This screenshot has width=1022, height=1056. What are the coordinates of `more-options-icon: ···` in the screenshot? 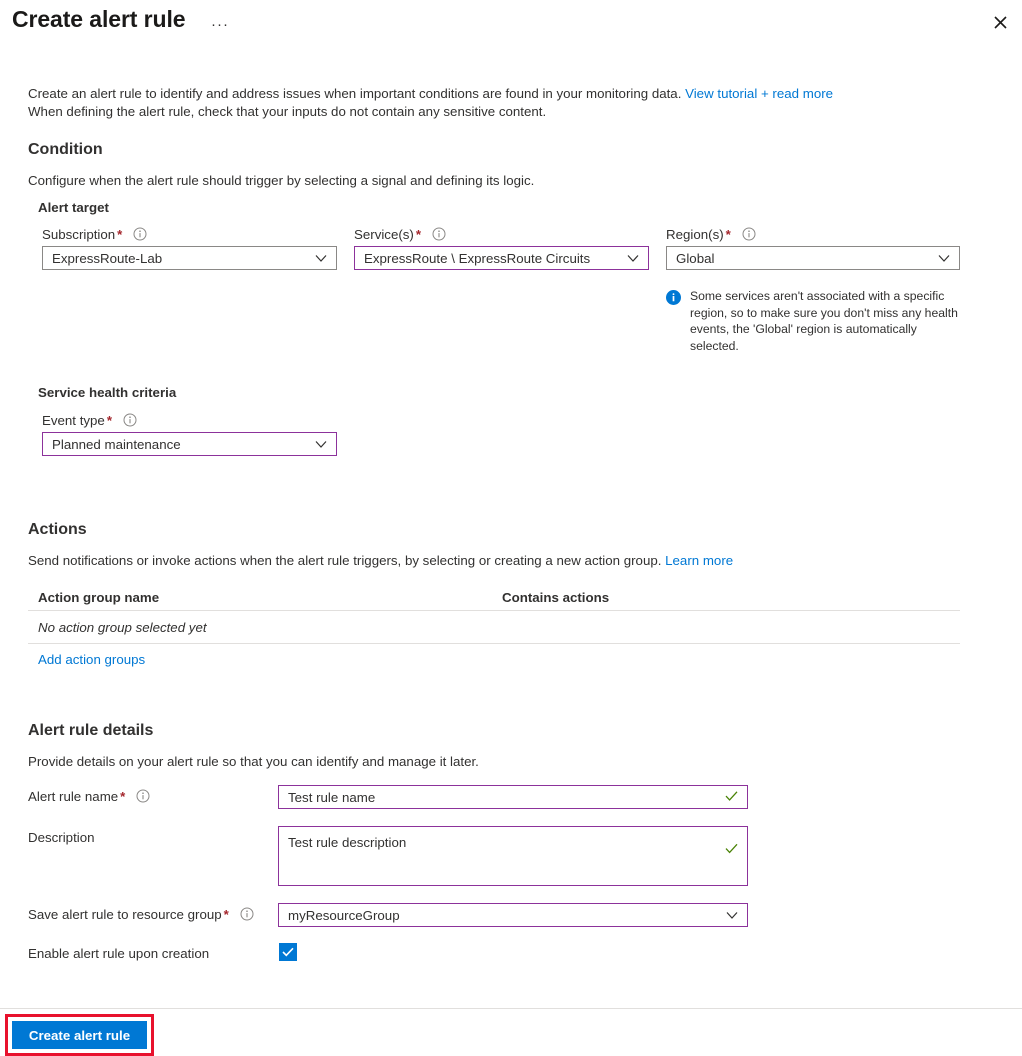 It's located at (220, 24).